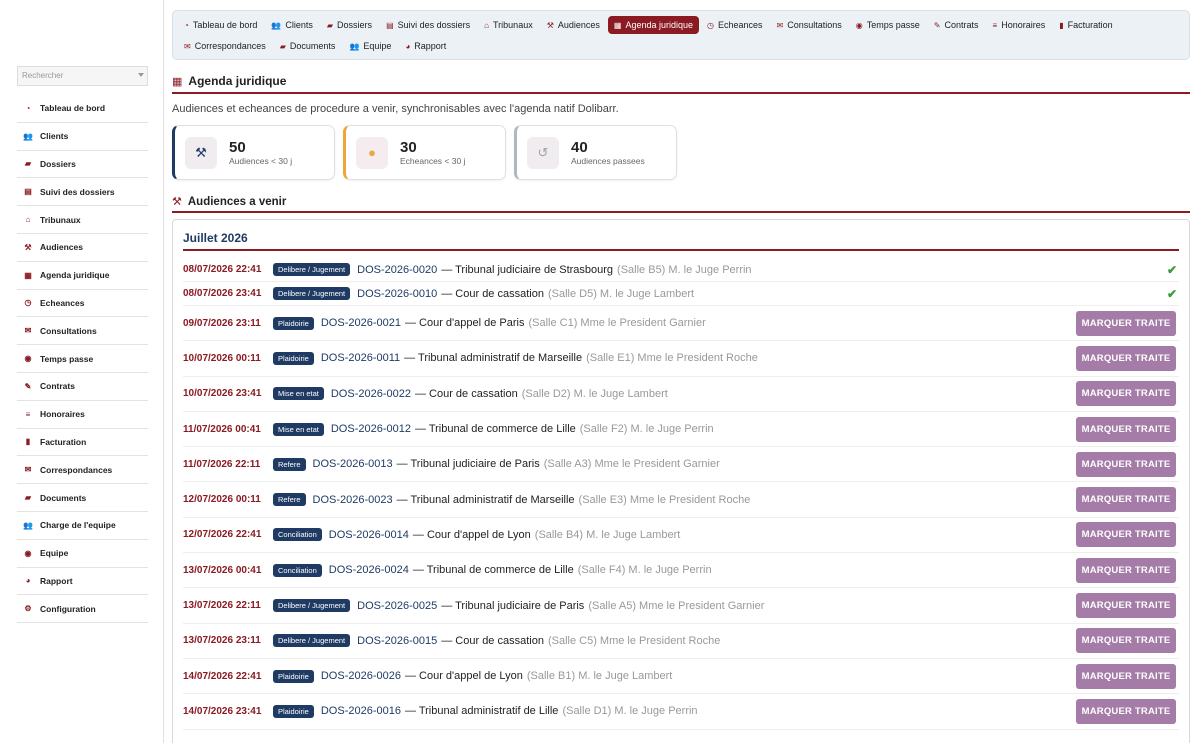 The width and height of the screenshot is (1200, 743). Describe the element at coordinates (186, 25) in the screenshot. I see `gauge-icon: ◔` at that location.